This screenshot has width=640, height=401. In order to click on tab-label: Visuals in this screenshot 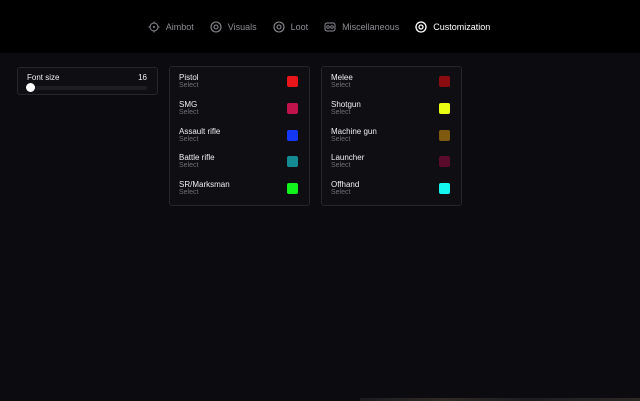, I will do `click(242, 26)`.